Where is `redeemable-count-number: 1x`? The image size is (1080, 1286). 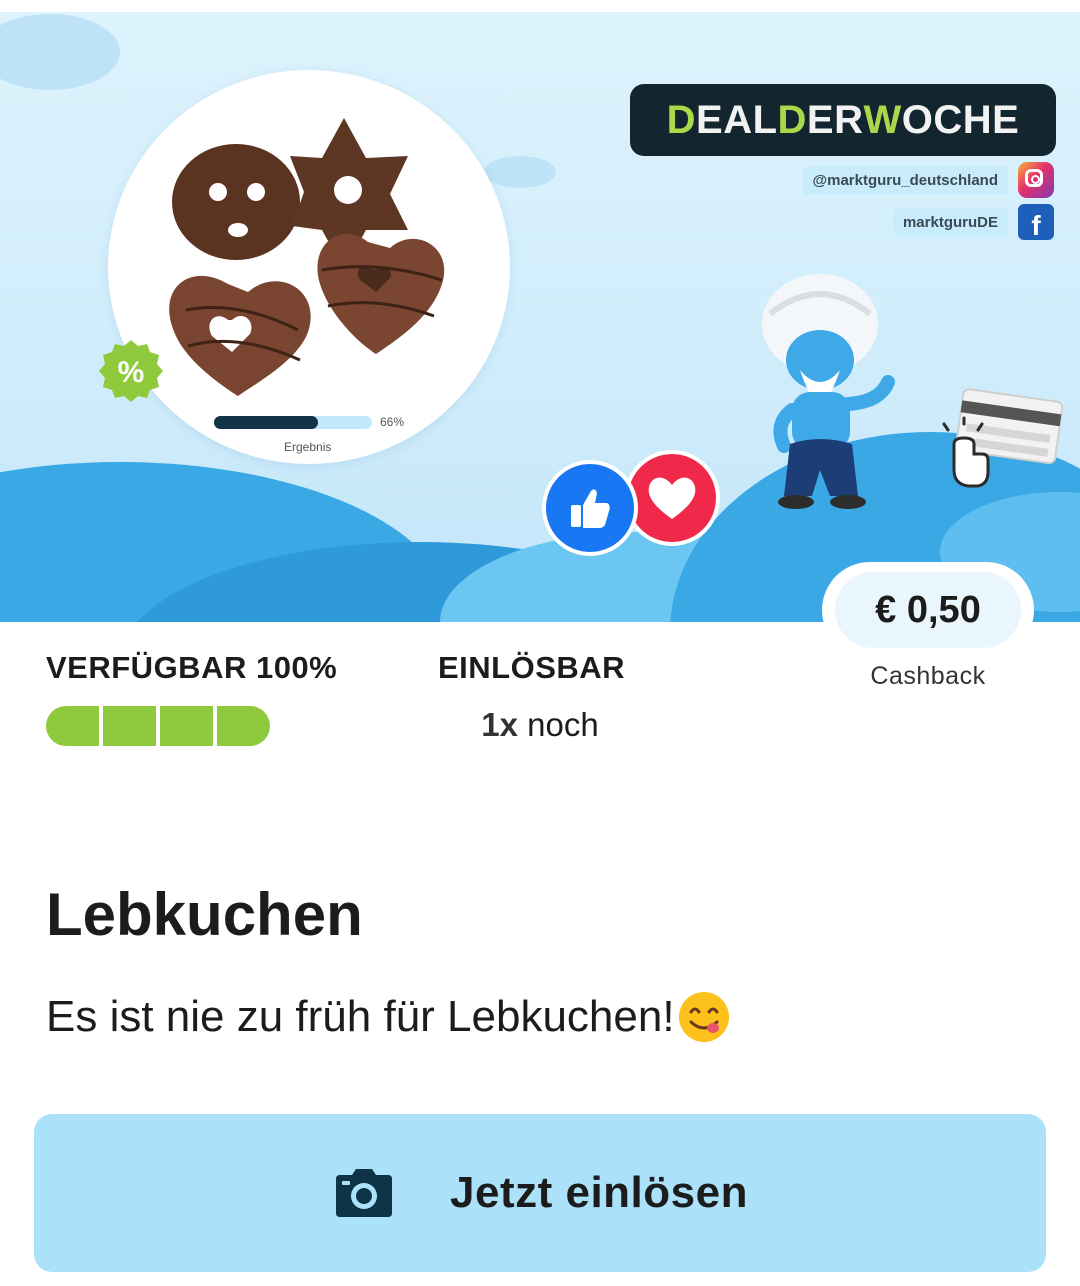 redeemable-count-number: 1x is located at coordinates (499, 724).